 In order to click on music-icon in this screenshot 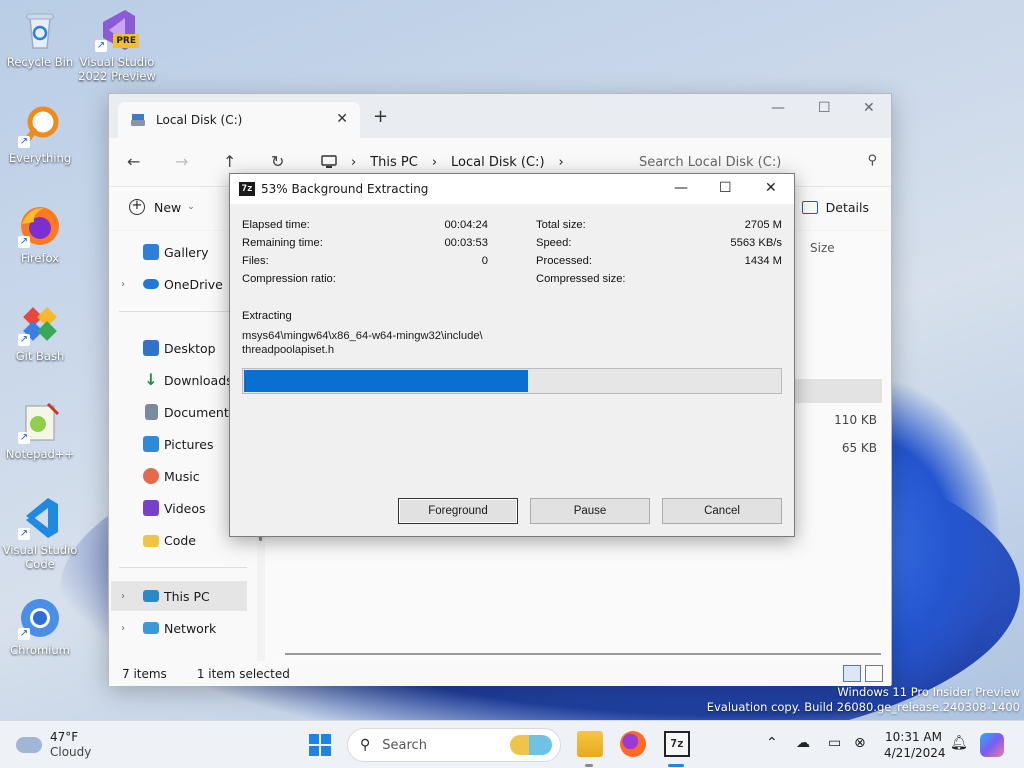, I will do `click(151, 476)`.